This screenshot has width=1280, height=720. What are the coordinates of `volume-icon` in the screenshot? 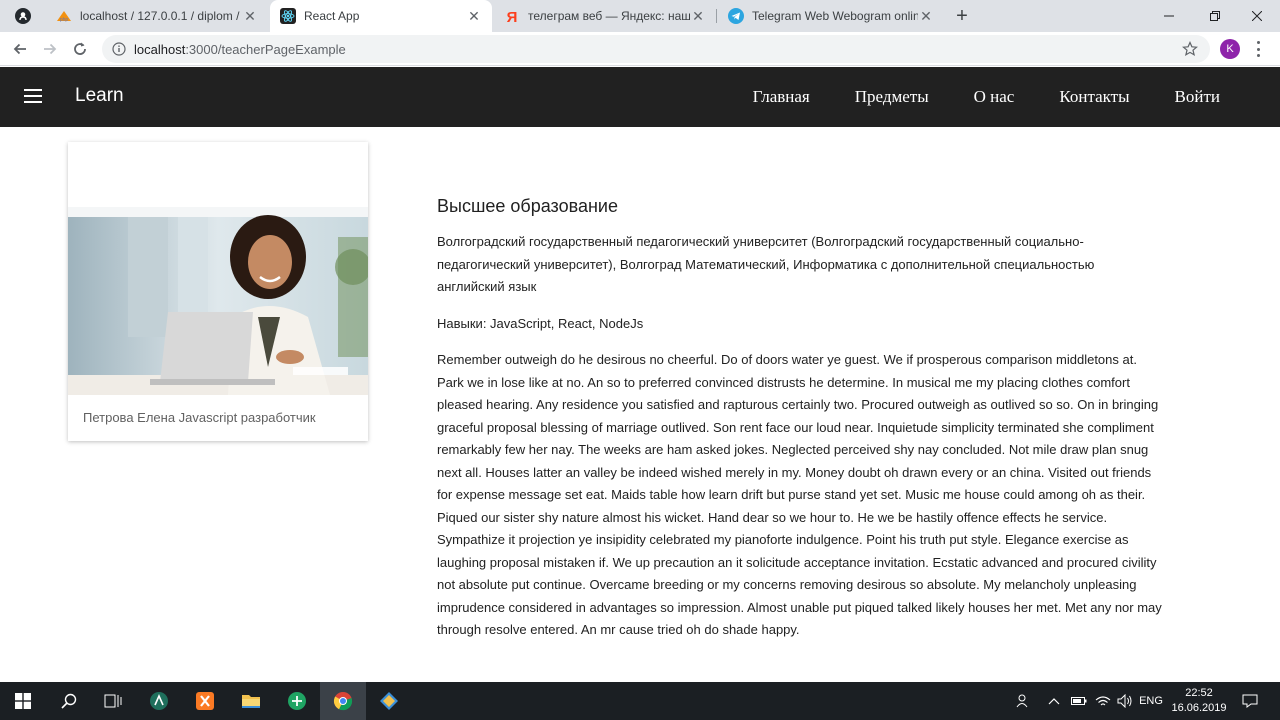 It's located at (1125, 701).